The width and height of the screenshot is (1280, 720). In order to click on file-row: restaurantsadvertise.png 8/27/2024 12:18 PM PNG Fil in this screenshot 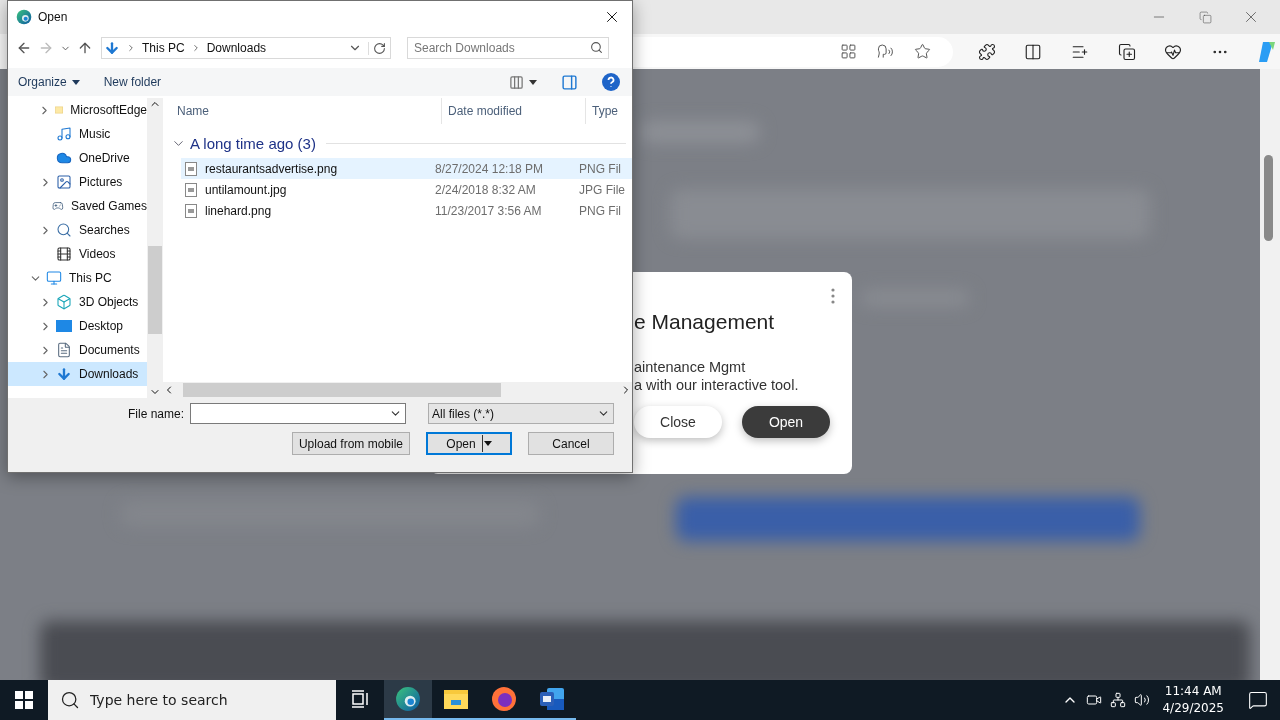, I will do `click(406, 168)`.